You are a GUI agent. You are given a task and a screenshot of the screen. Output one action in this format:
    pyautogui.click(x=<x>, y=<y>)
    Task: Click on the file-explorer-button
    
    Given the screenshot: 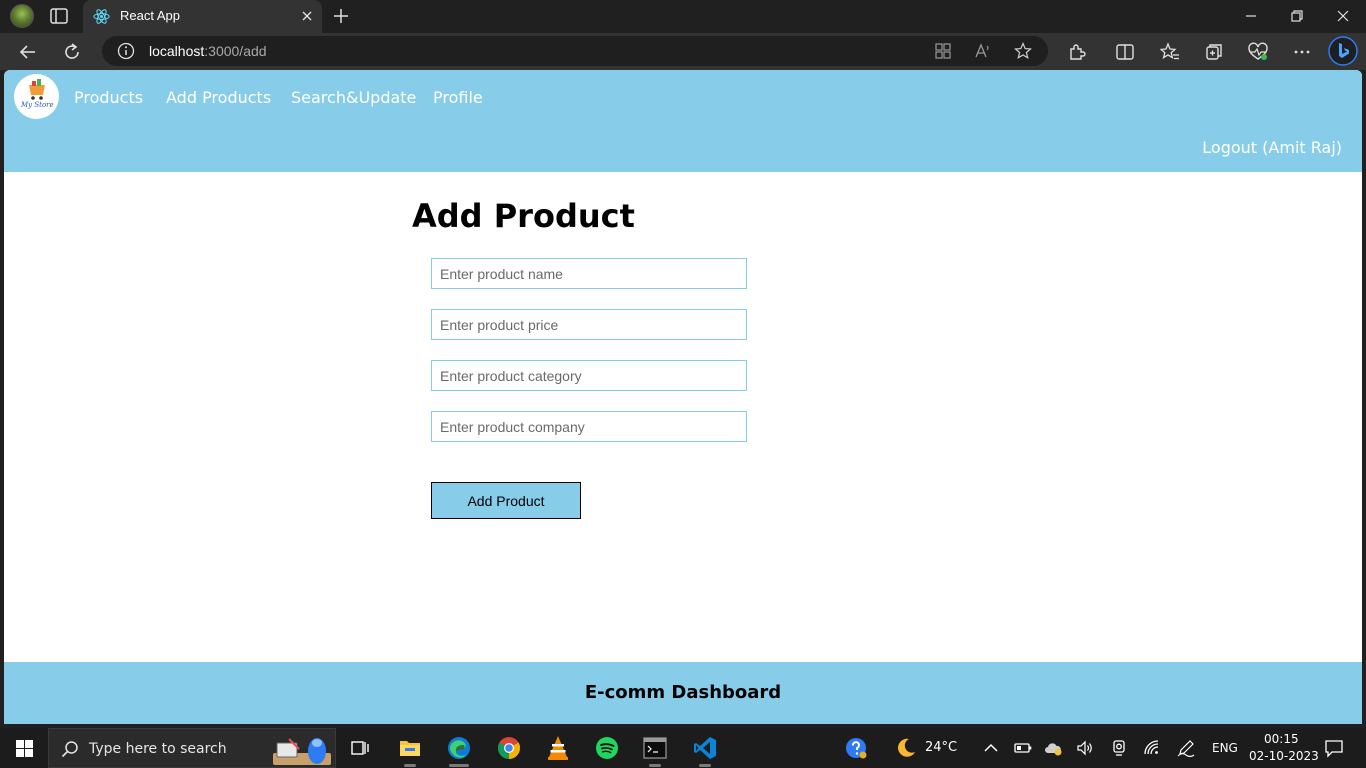 What is the action you would take?
    pyautogui.click(x=410, y=748)
    